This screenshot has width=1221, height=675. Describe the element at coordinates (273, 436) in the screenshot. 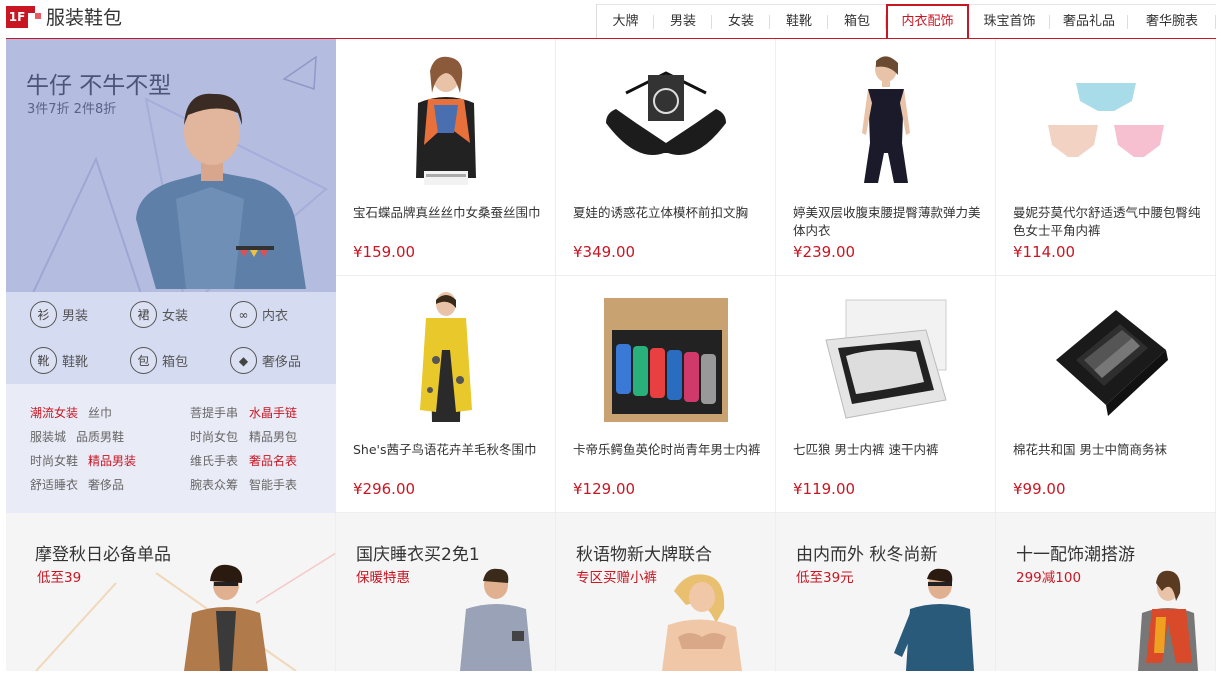

I see `link-mens-bags: 精品男包` at that location.